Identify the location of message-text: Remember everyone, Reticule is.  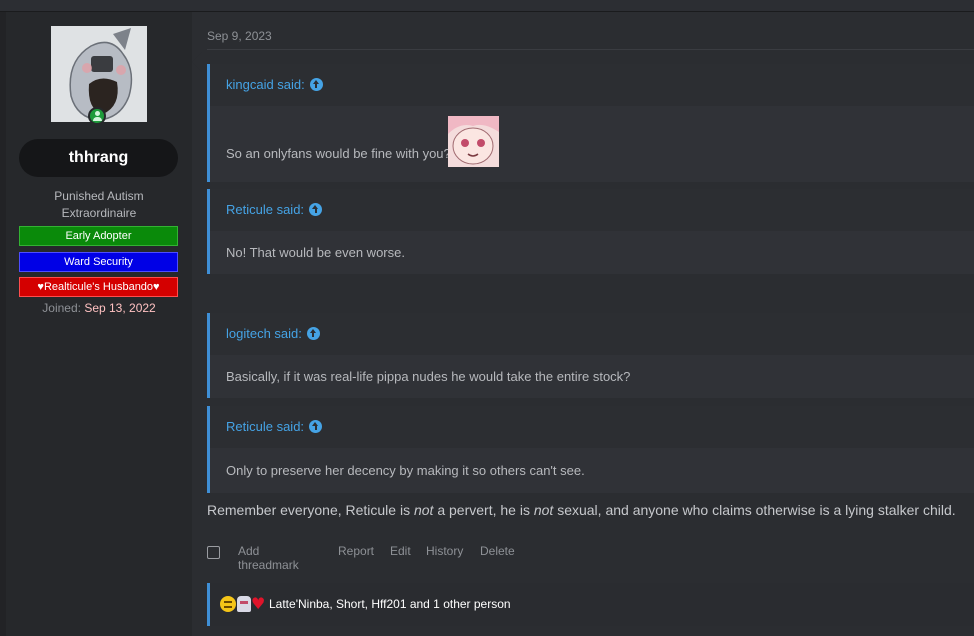
(310, 510).